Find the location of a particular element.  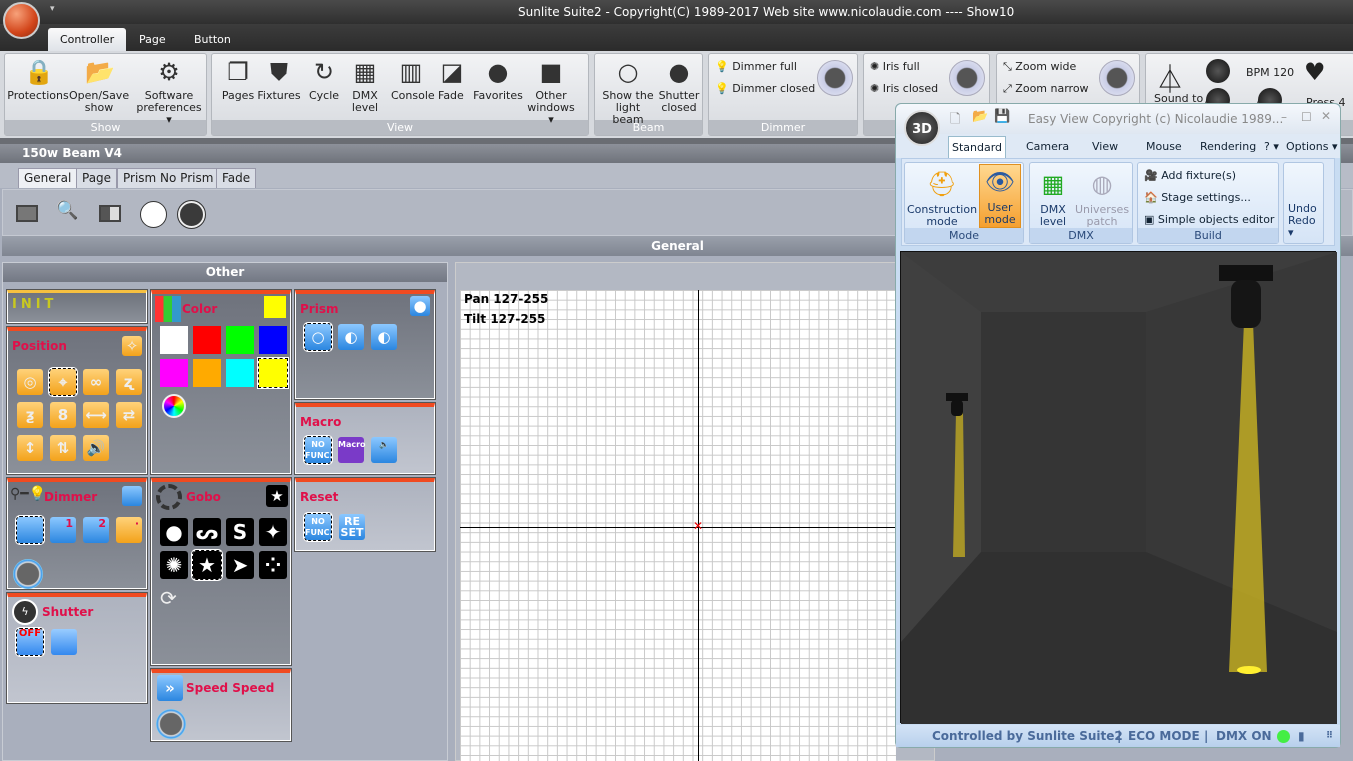

dimmer-knob is located at coordinates (835, 78).